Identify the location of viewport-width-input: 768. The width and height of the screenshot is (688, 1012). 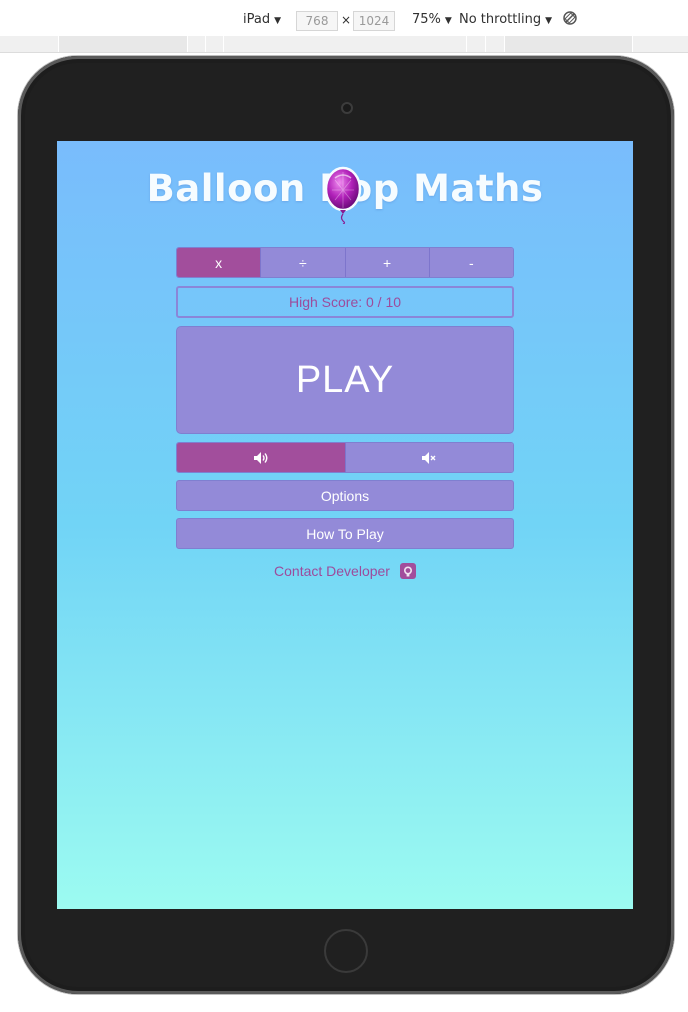
(317, 21).